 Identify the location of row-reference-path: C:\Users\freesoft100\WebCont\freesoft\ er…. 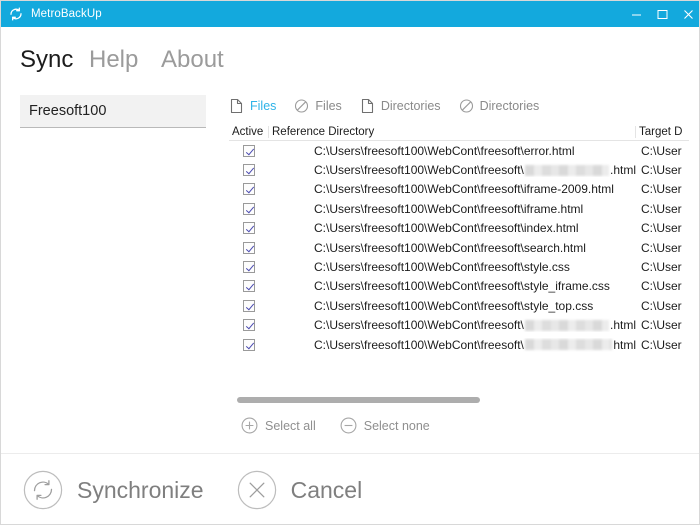
(452, 151).